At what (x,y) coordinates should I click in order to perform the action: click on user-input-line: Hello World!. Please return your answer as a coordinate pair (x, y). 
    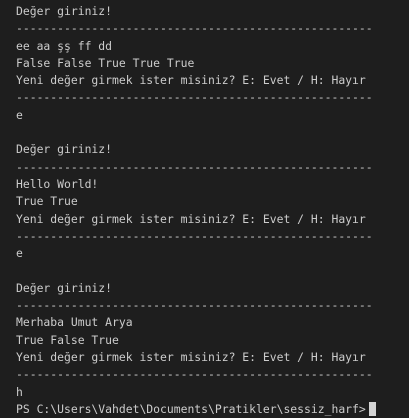
    Looking at the image, I should click on (57, 183).